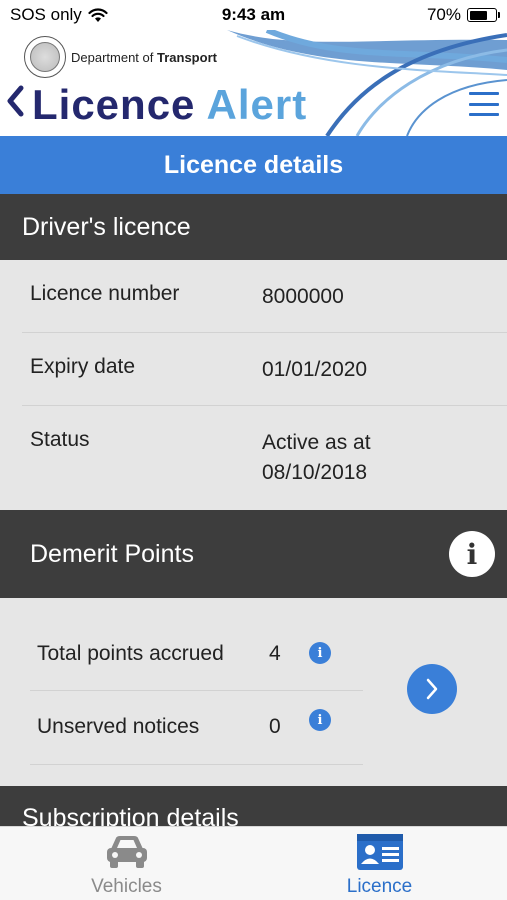 This screenshot has width=507, height=900. I want to click on row-label: Total points accrued, so click(130, 653).